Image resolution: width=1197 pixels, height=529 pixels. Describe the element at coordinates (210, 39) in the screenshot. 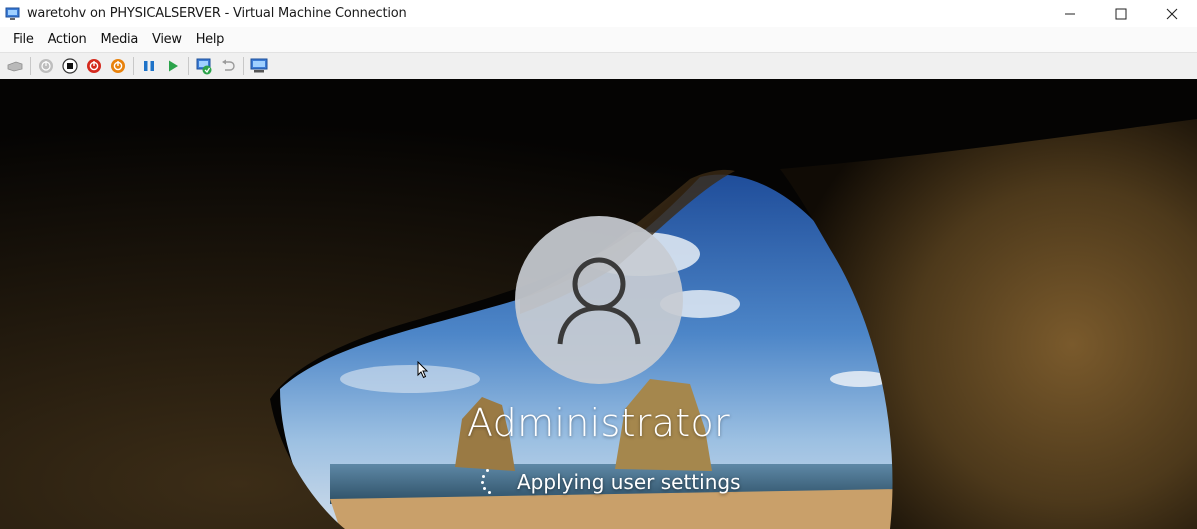

I see `menu-help: Help` at that location.